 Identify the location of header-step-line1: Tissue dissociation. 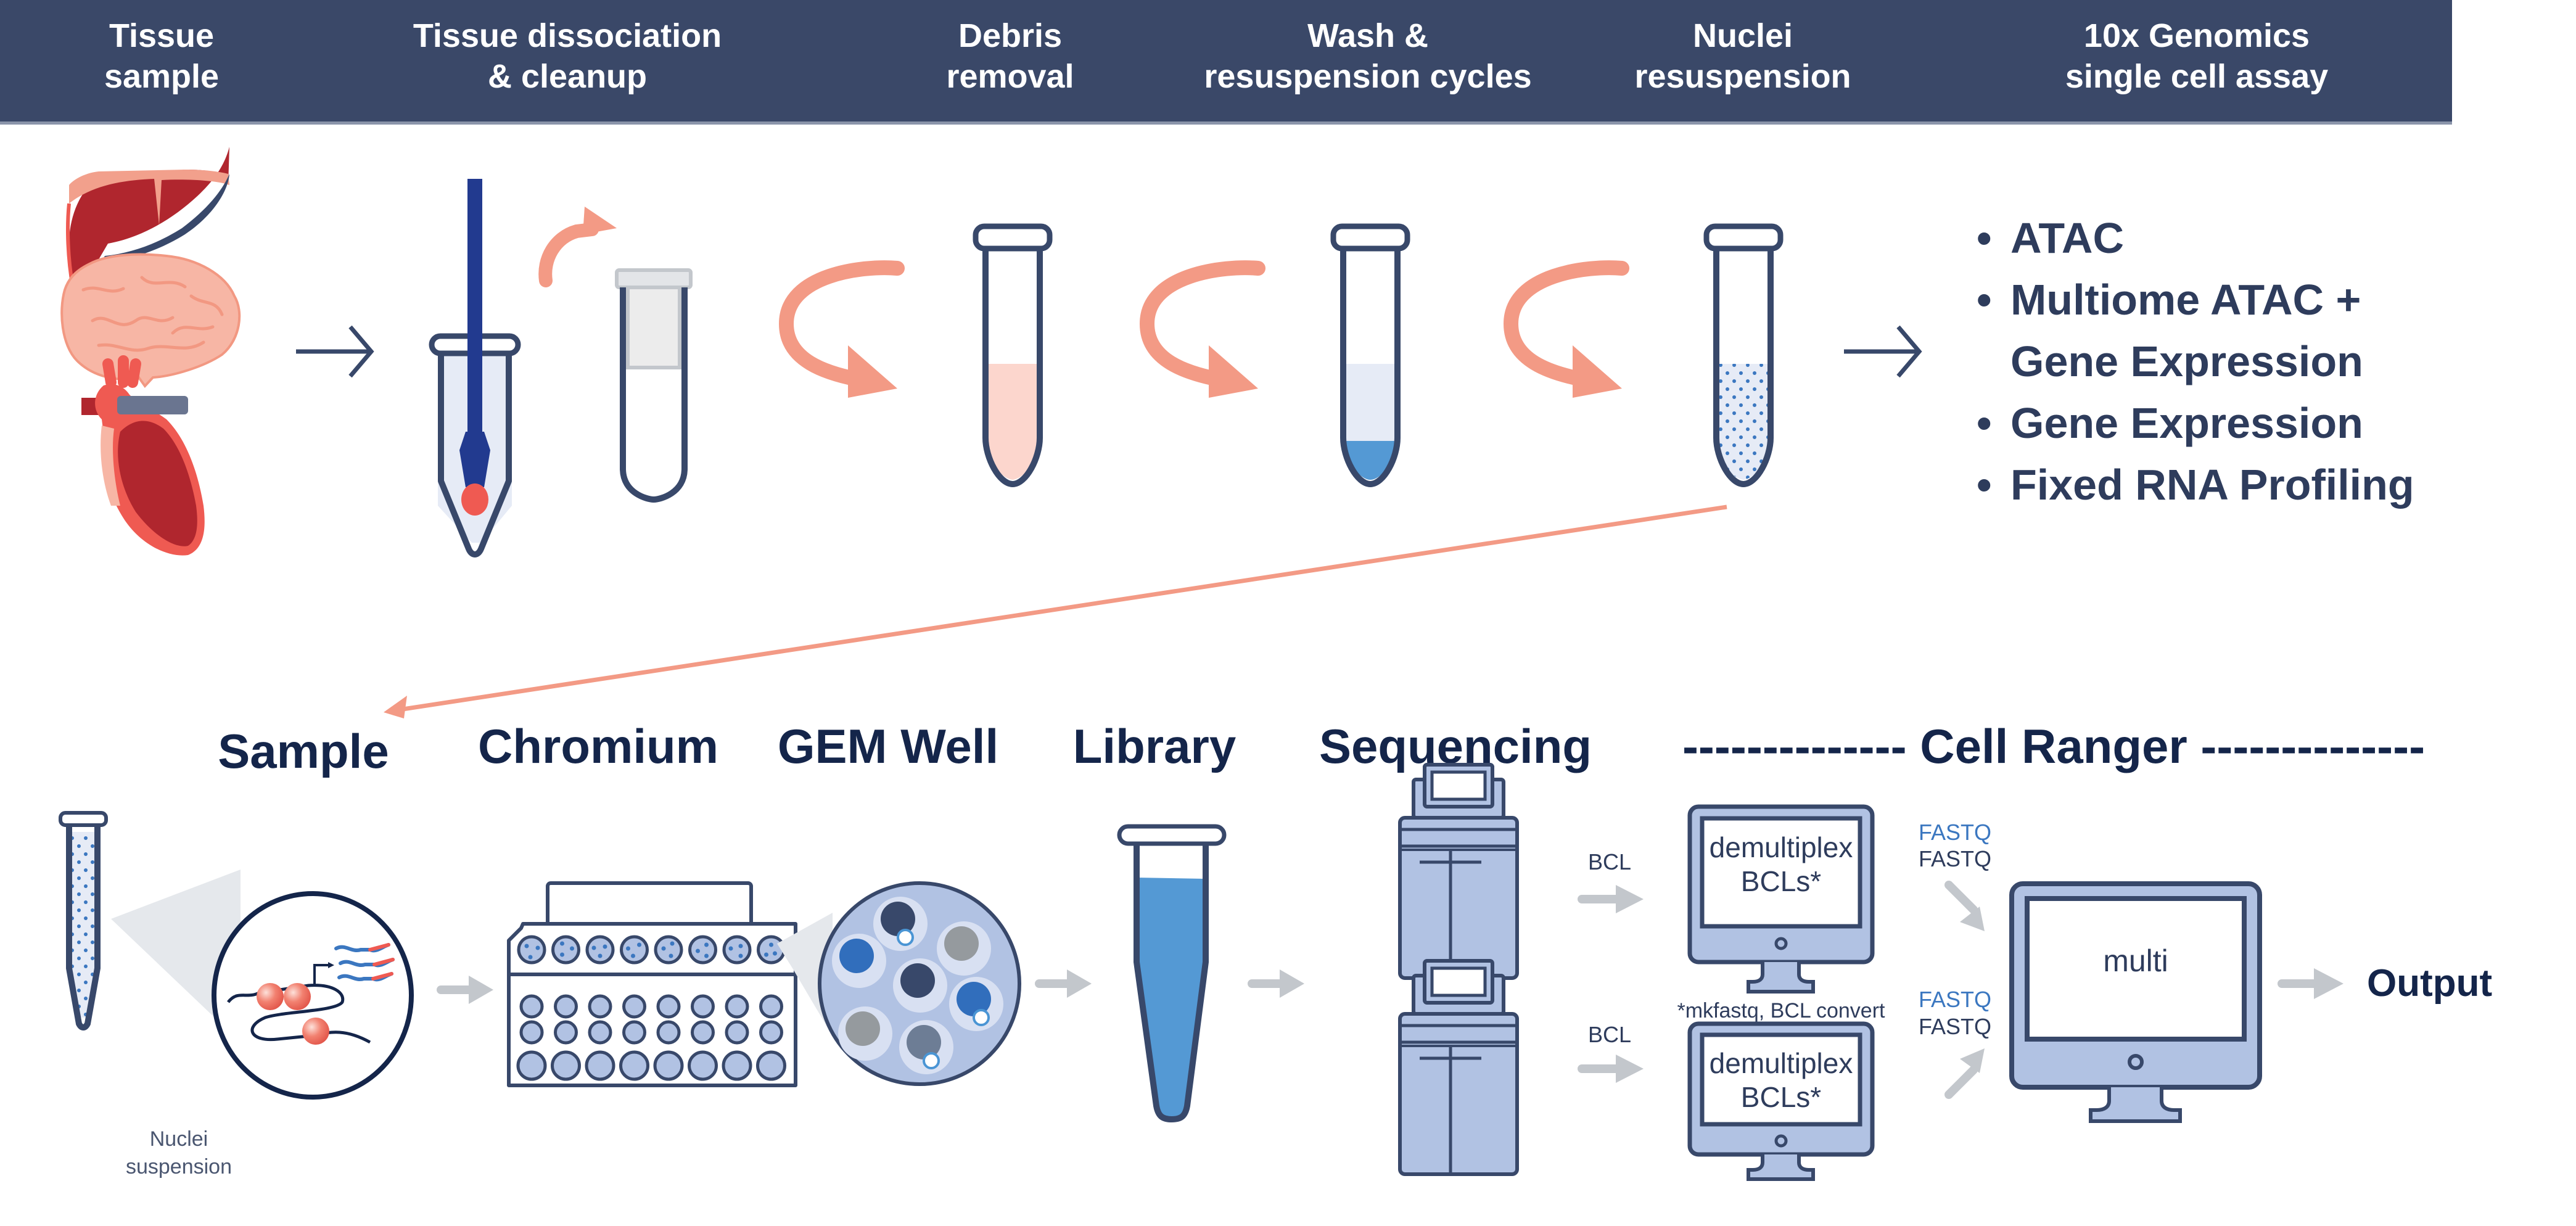
(567, 35).